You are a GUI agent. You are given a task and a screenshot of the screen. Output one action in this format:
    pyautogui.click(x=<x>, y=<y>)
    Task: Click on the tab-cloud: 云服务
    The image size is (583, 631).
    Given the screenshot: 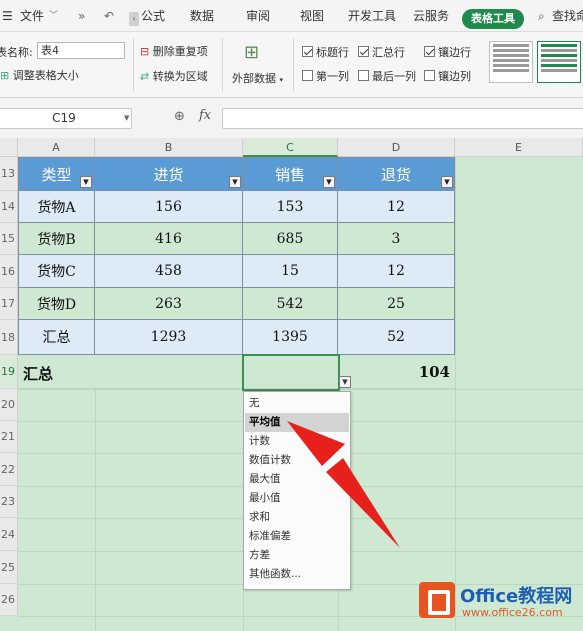 What is the action you would take?
    pyautogui.click(x=431, y=16)
    